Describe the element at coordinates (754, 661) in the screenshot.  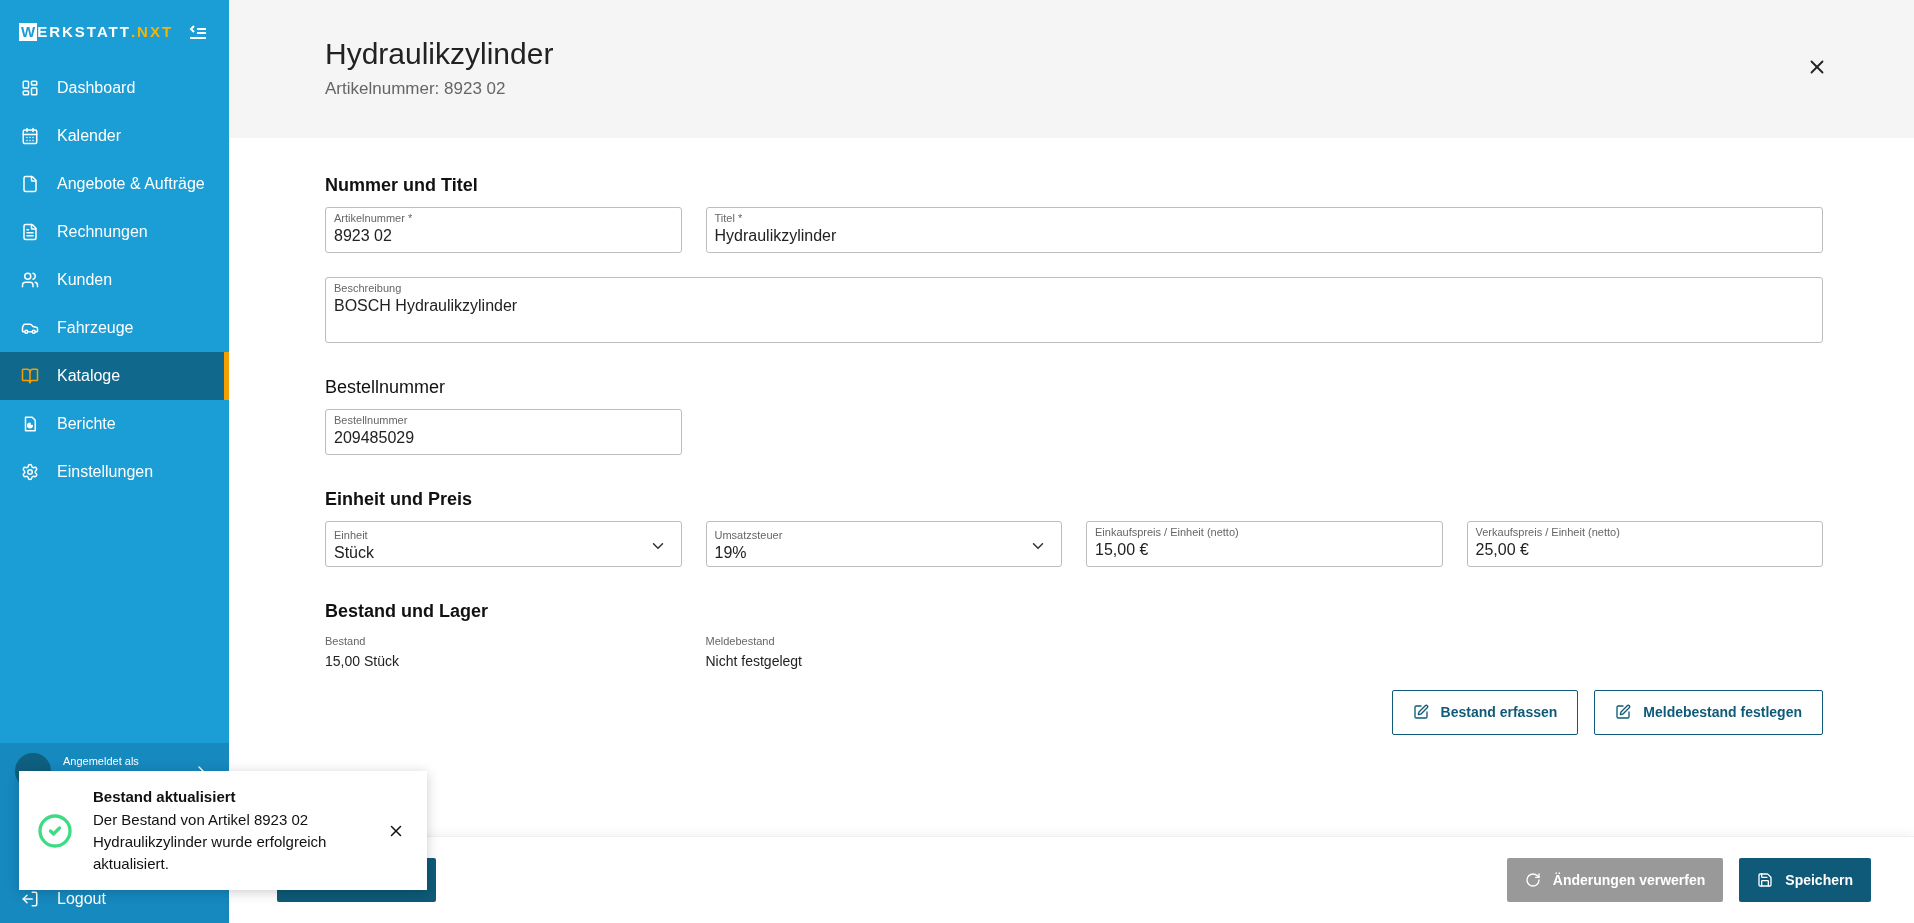
I see `readout-value: Nicht festgelegt` at that location.